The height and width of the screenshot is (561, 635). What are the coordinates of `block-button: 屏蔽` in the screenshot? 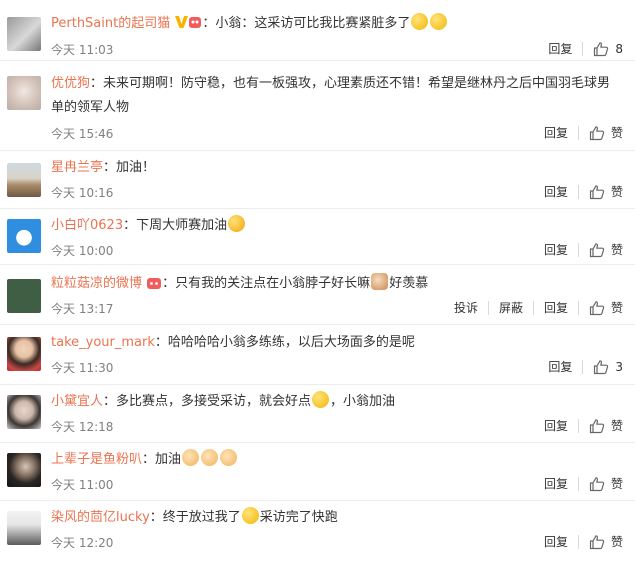 It's located at (511, 307).